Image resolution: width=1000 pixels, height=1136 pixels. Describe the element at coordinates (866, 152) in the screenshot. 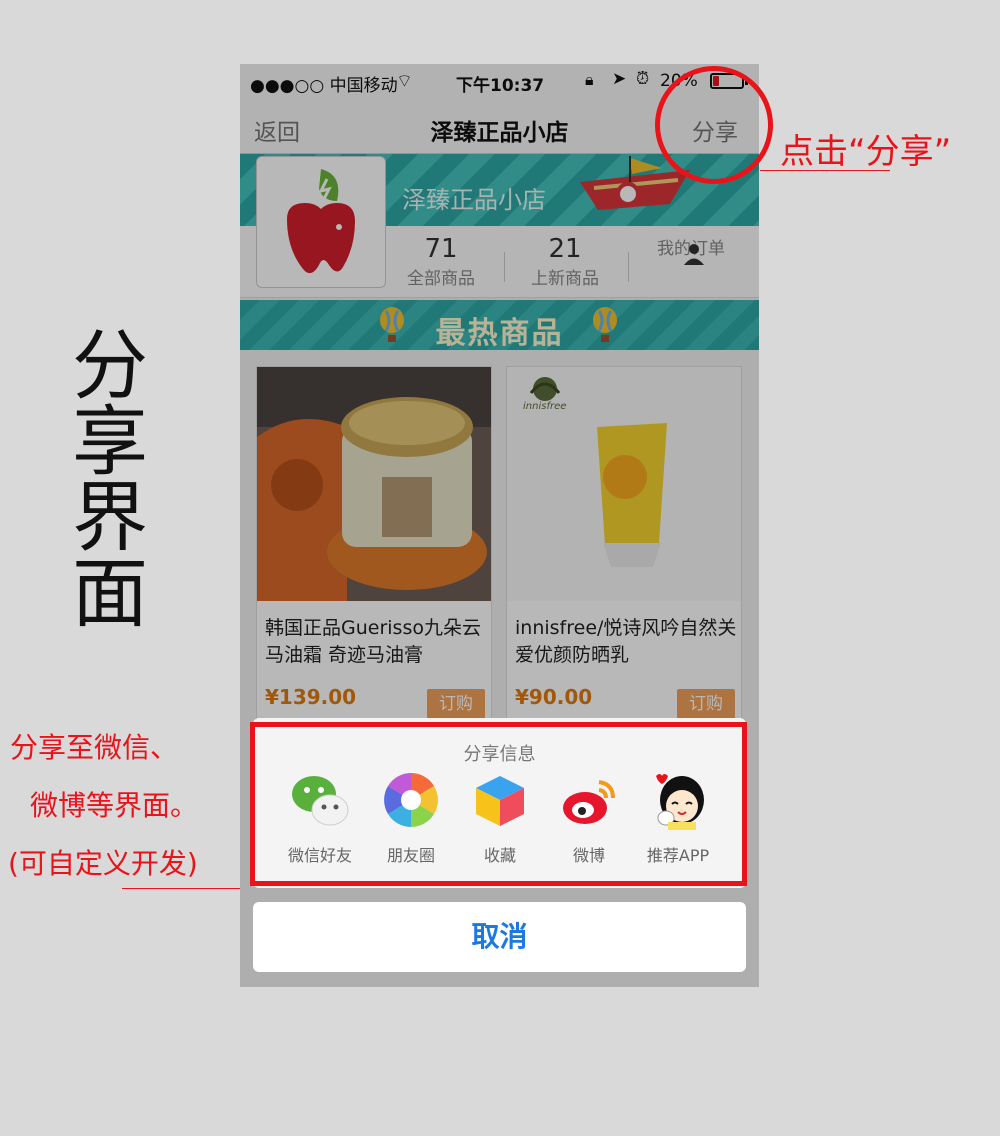

I see `click-share-note: 点击“分享”` at that location.